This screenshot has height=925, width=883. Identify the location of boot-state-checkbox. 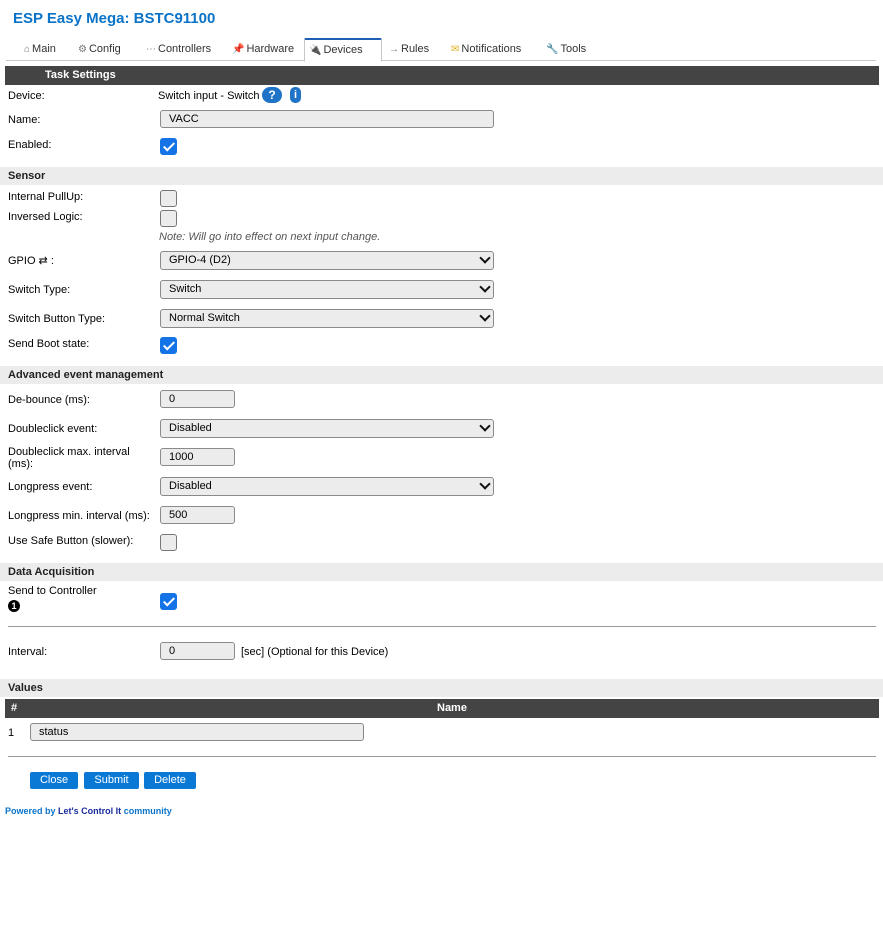
(168, 345).